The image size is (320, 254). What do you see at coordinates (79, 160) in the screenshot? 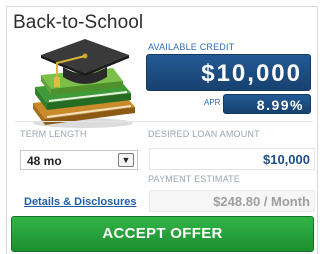
I see `term-length-select: 48 mo ▼` at bounding box center [79, 160].